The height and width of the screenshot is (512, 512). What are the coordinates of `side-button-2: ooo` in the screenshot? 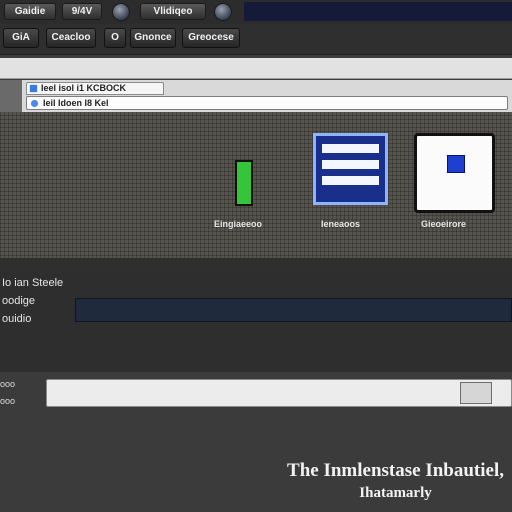 It's located at (15, 402).